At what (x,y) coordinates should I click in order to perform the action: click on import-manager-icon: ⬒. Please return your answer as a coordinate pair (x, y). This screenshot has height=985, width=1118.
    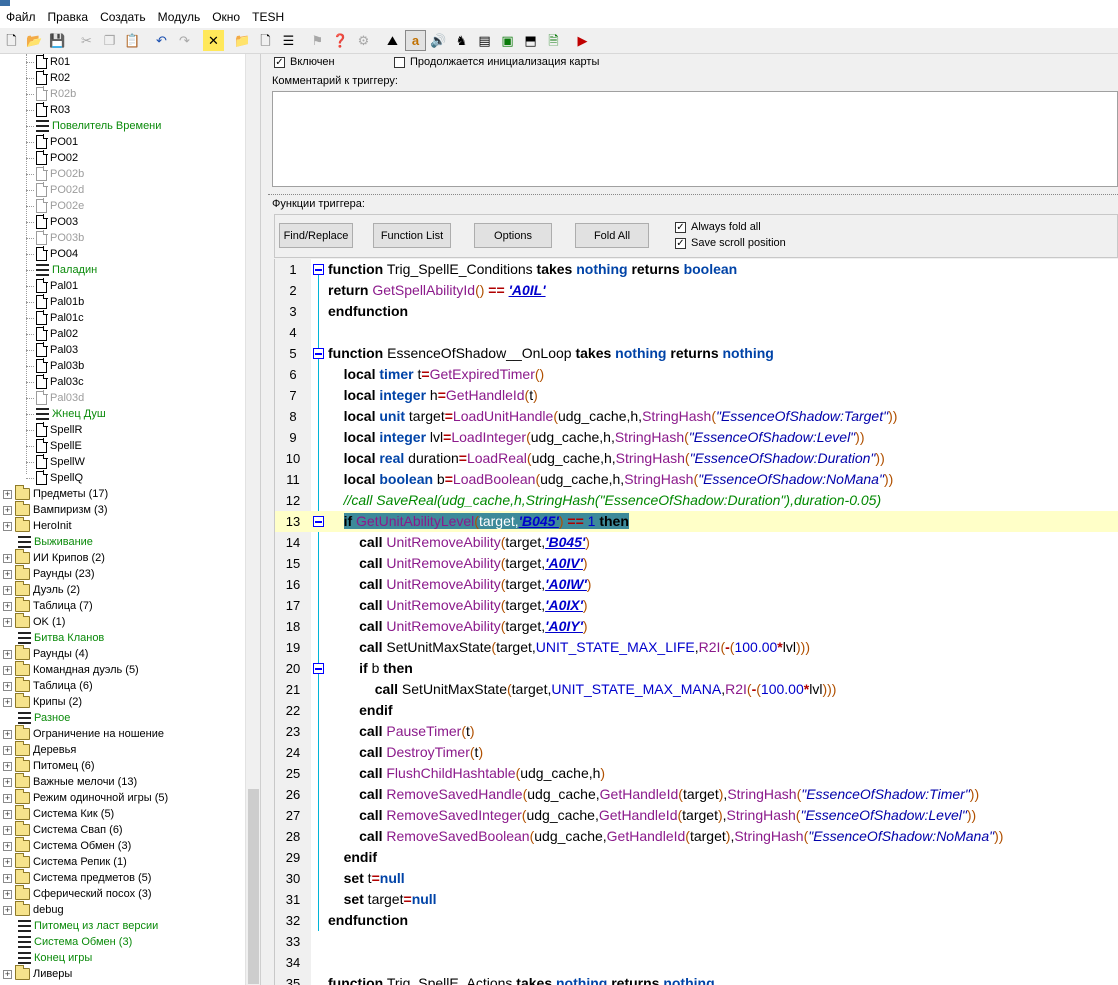
    Looking at the image, I should click on (530, 40).